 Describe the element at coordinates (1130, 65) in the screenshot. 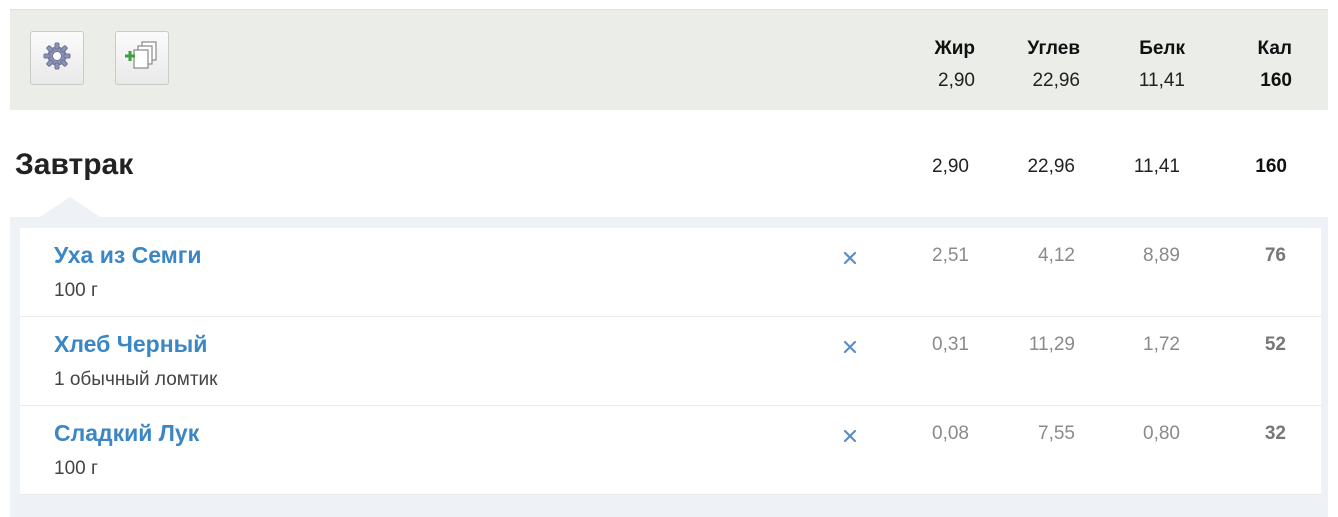

I see `summary-protein-column: Белк 11,41` at that location.